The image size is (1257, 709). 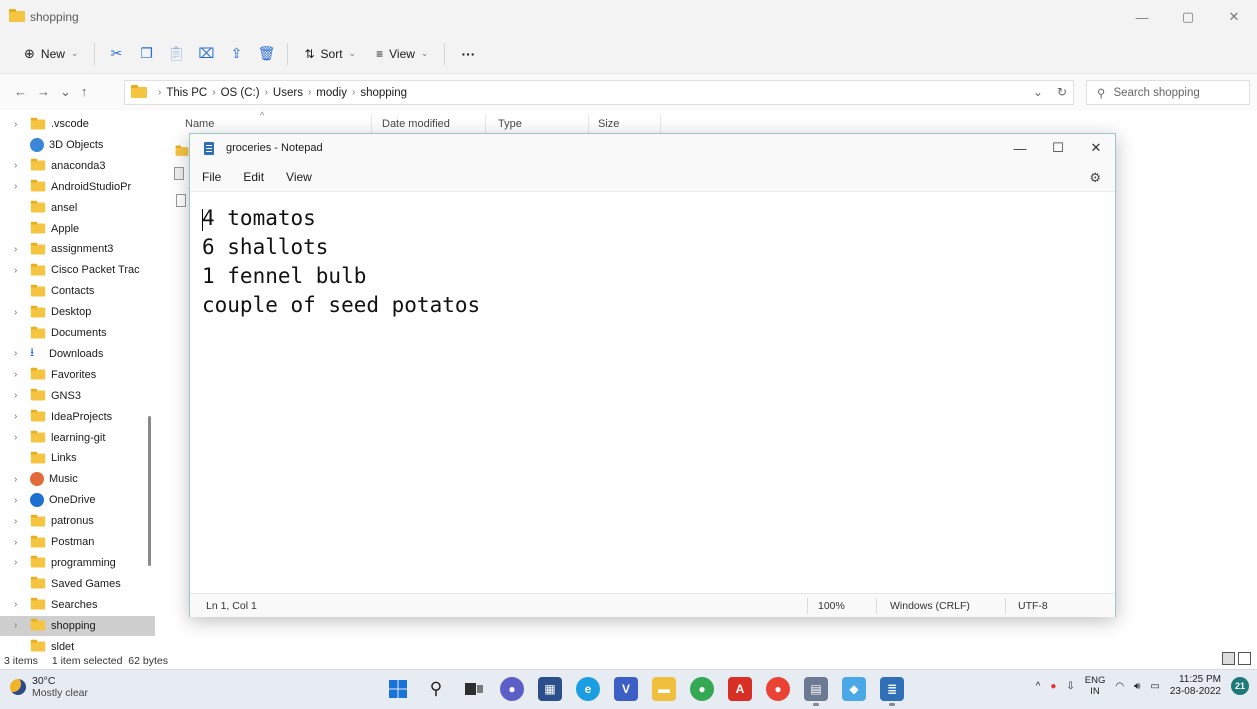 I want to click on search-box: ⚲ Search shopping, so click(x=1168, y=92).